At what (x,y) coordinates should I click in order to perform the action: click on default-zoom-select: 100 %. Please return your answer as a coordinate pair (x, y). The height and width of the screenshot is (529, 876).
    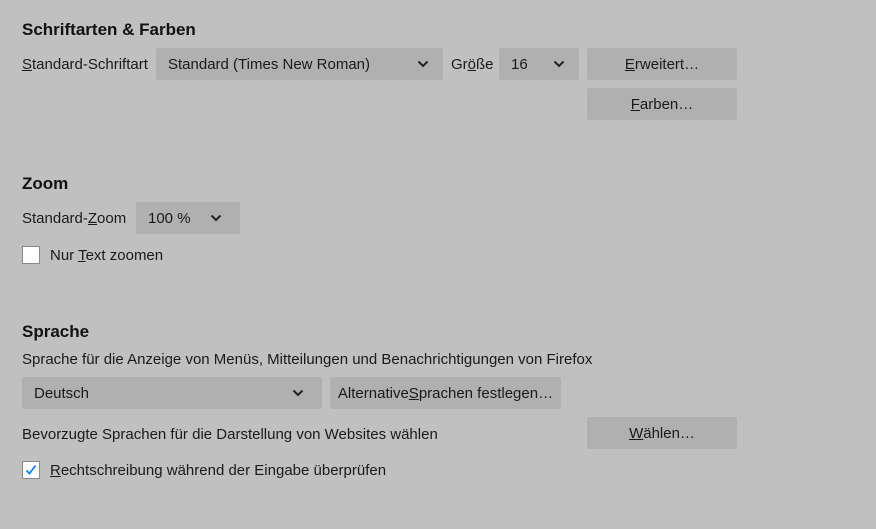
    Looking at the image, I should click on (188, 218).